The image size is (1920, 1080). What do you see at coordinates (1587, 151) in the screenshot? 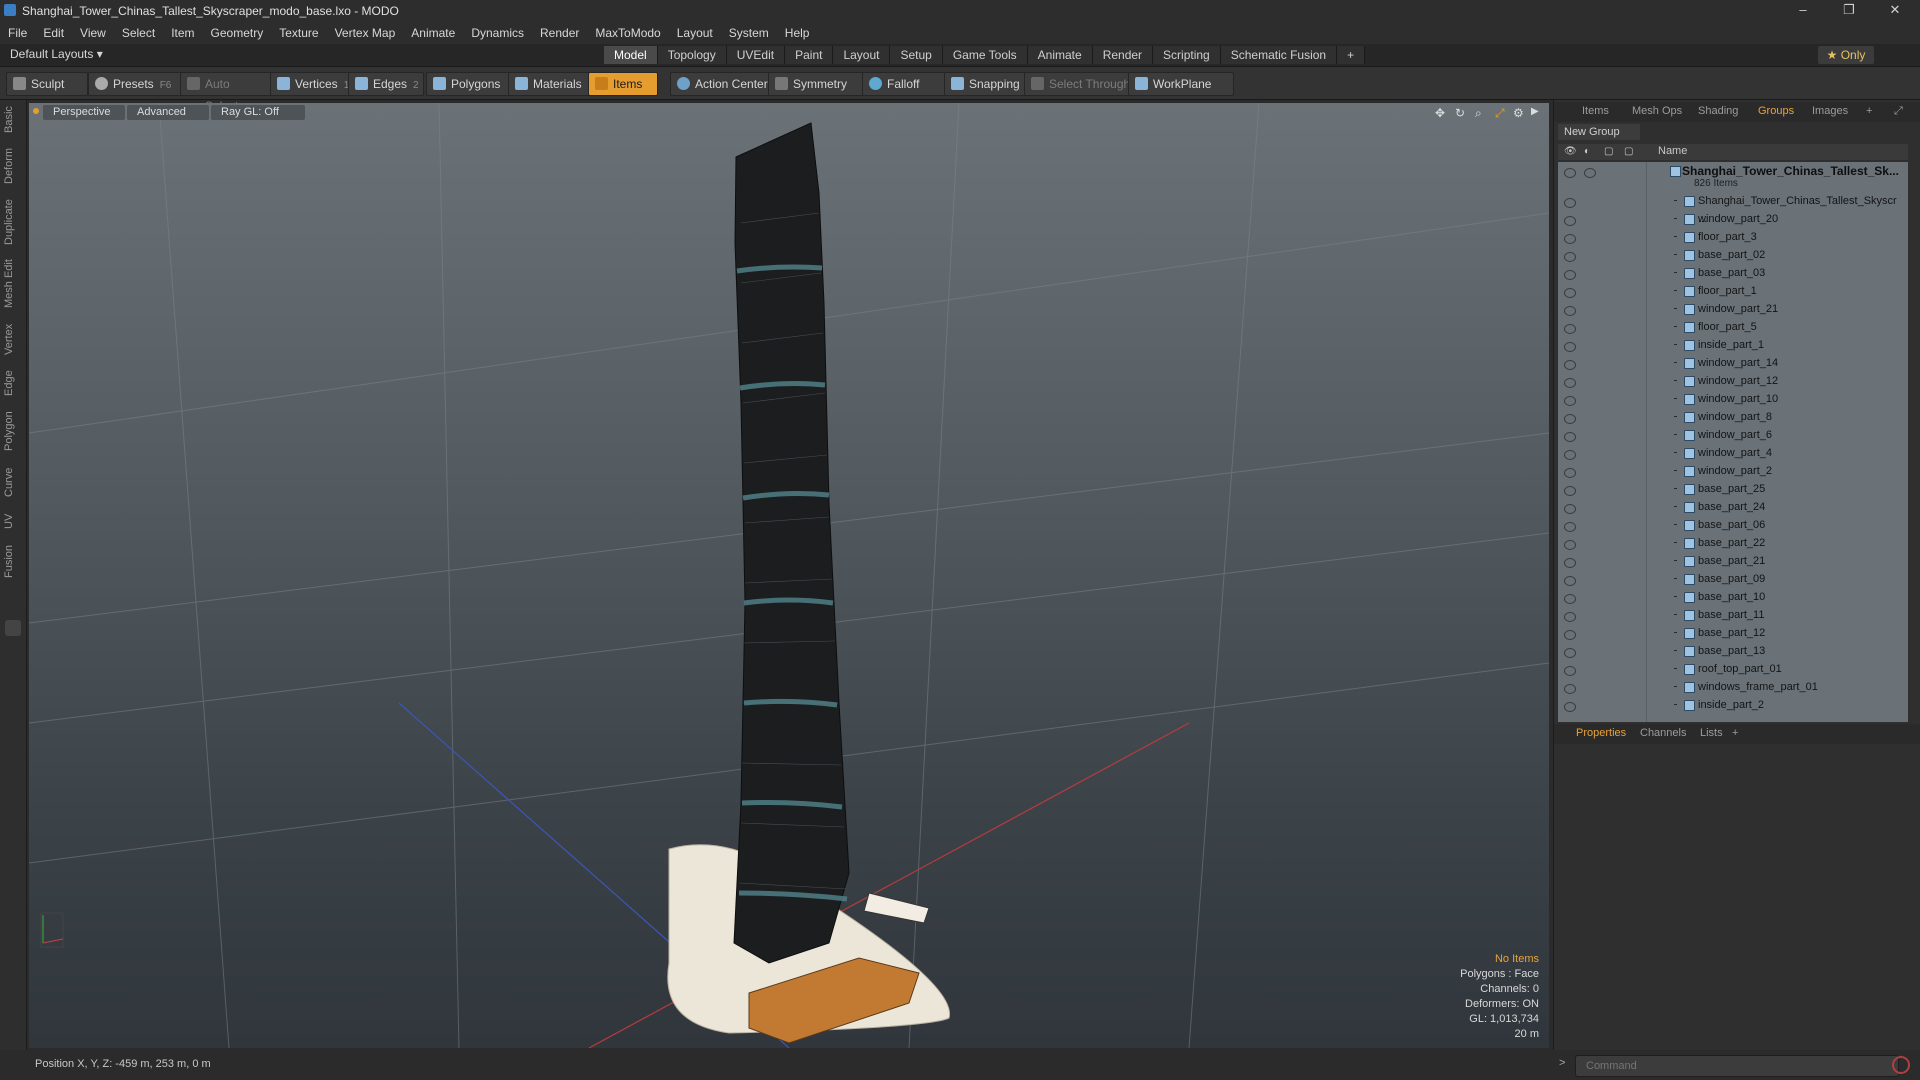
I see `render-column-icon: ◐` at bounding box center [1587, 151].